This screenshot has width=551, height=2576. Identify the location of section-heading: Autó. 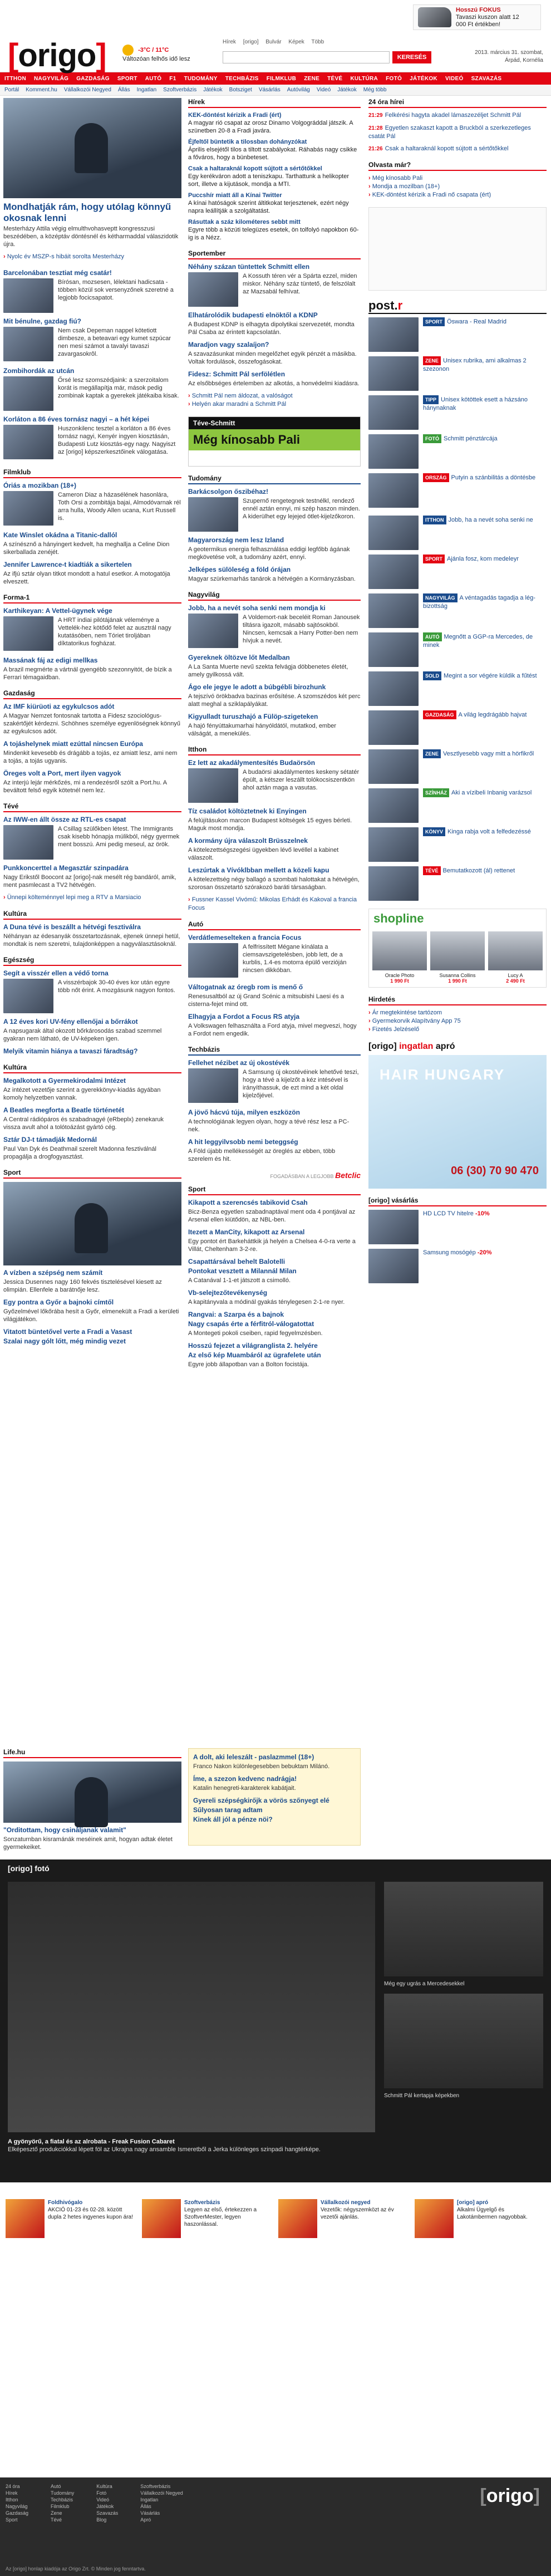
(275, 925).